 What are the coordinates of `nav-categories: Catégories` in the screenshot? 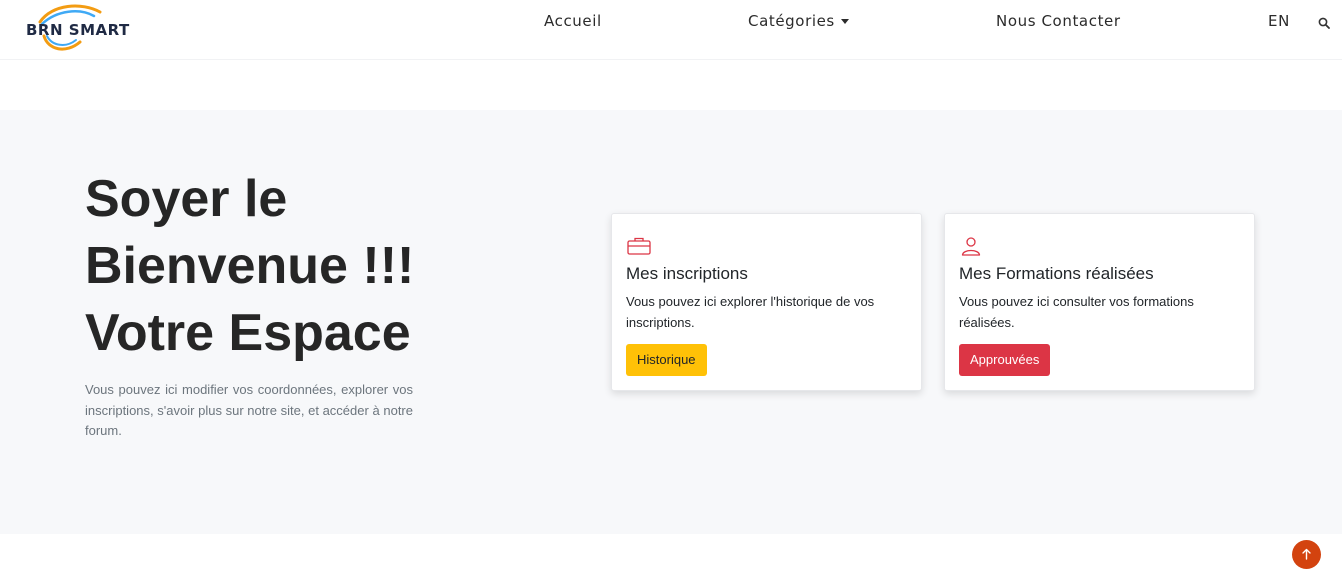 It's located at (798, 21).